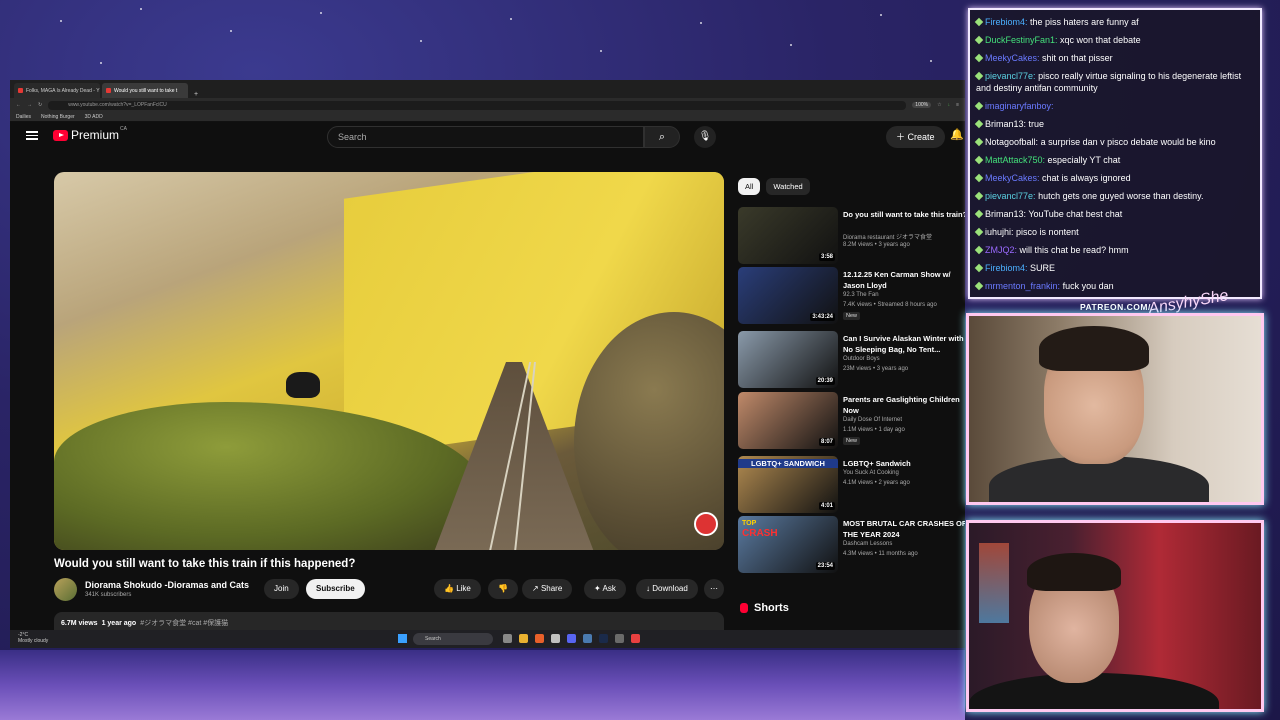 The image size is (1280, 720). Describe the element at coordinates (58, 117) in the screenshot. I see `bookmark-nothing-burger: Nothing Burger` at that location.